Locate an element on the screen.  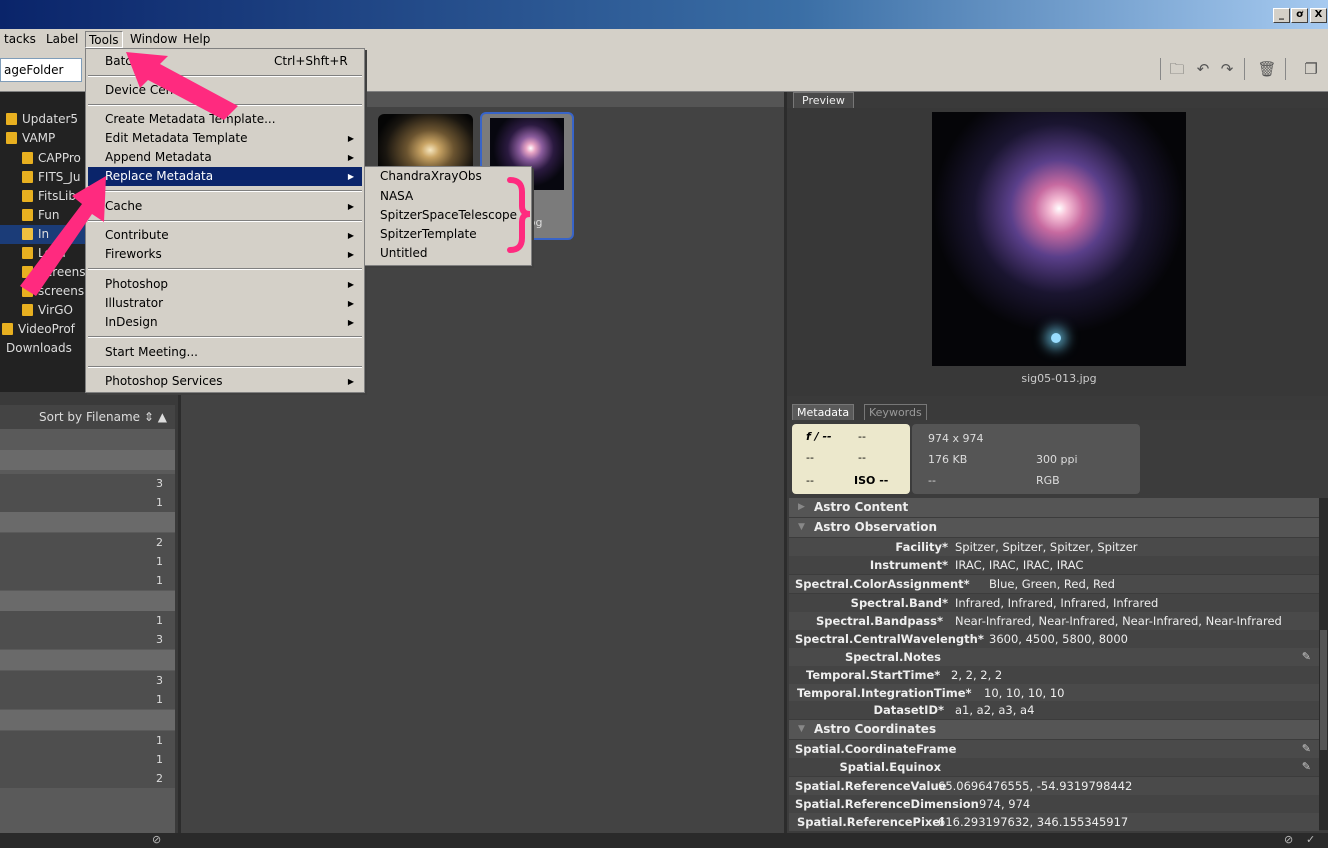
menu-item-append-metadata: Append Metadata ▶ is located at coordinates (225, 157).